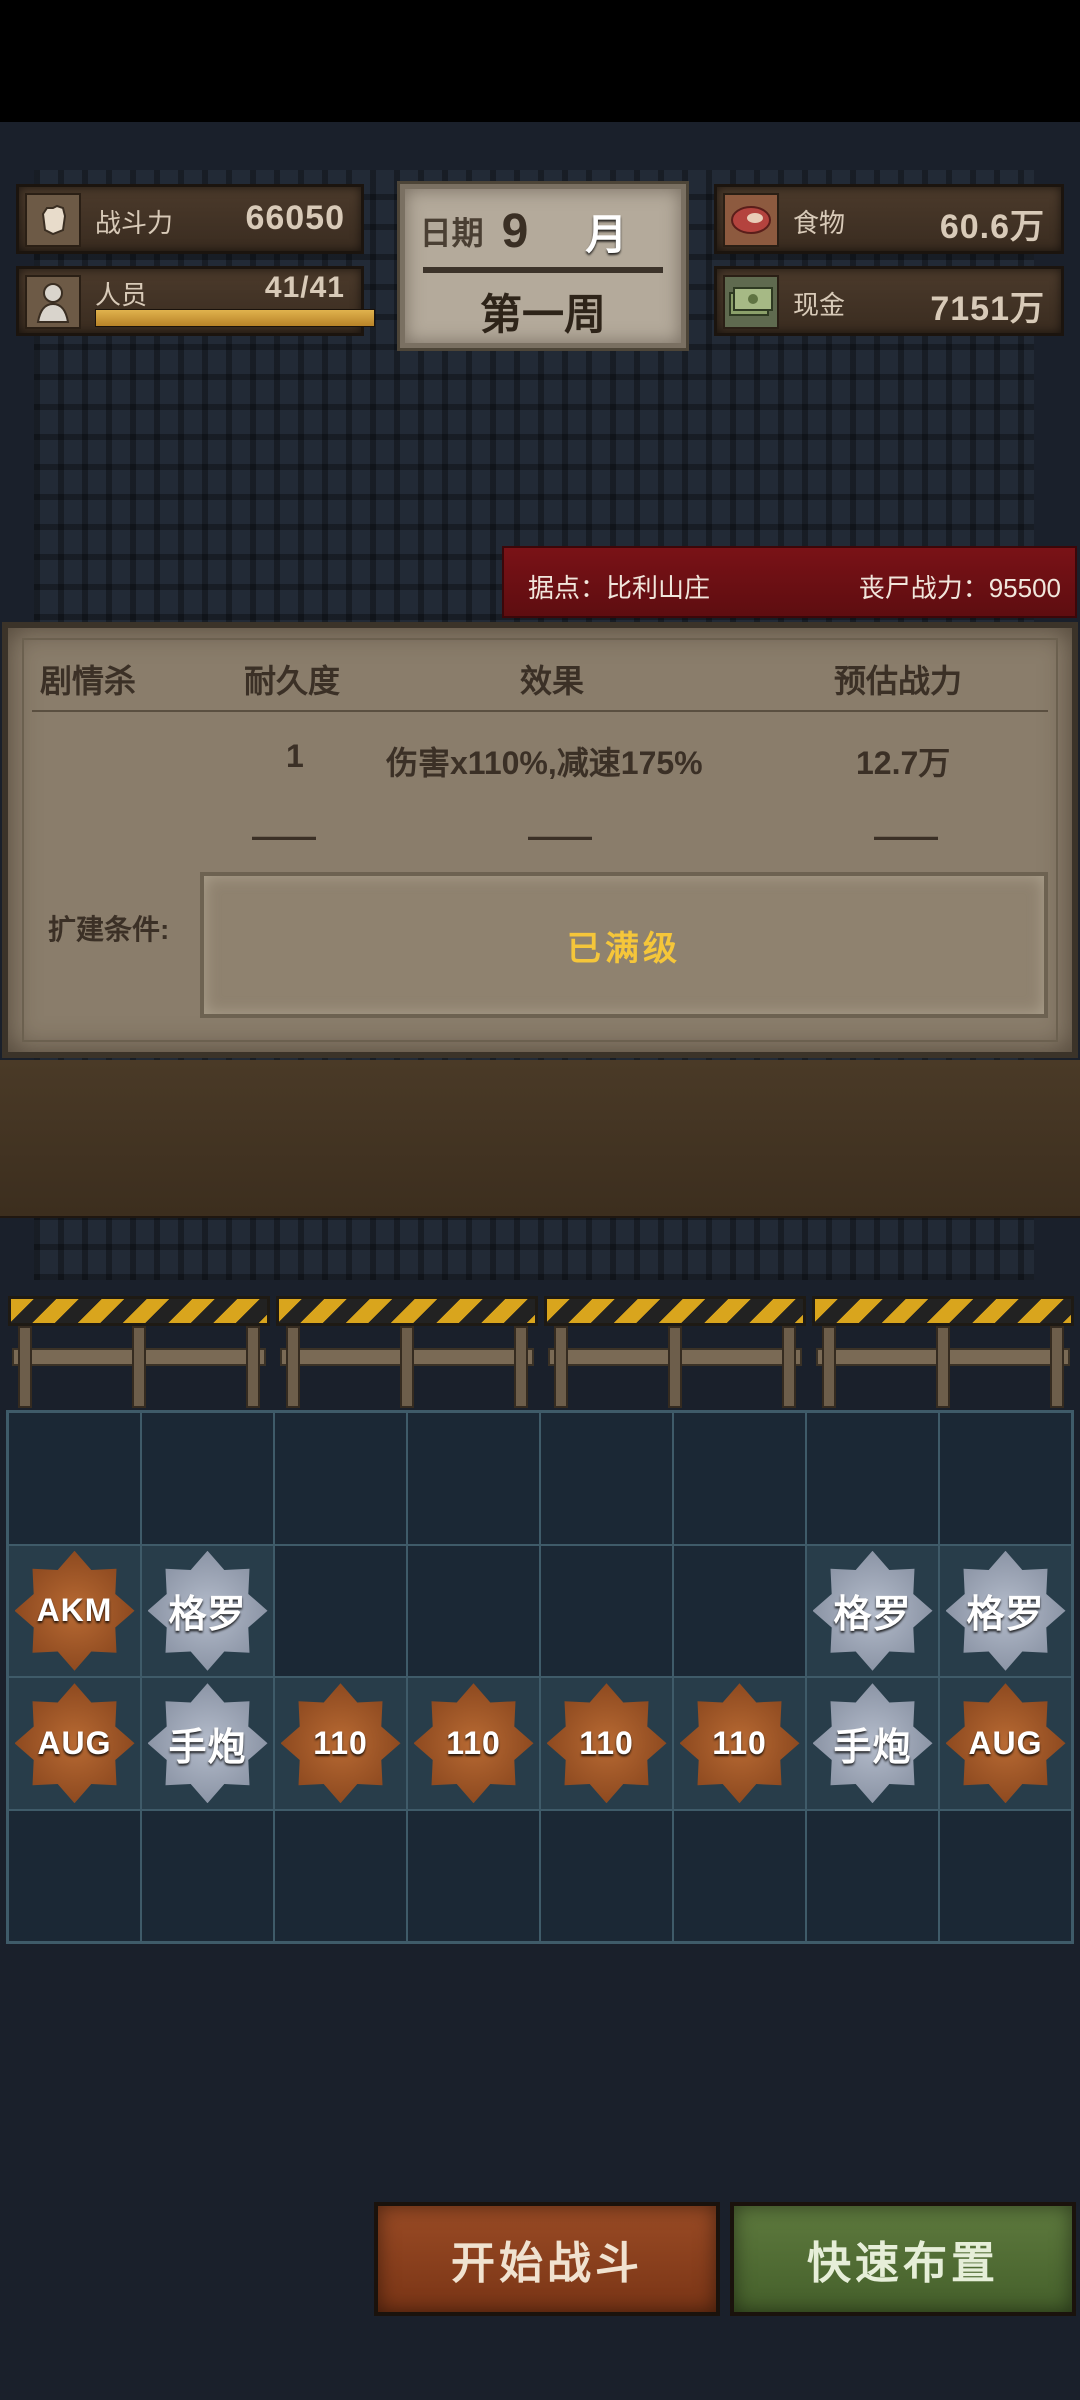  Describe the element at coordinates (53, 220) in the screenshot. I see `fist-icon` at that location.